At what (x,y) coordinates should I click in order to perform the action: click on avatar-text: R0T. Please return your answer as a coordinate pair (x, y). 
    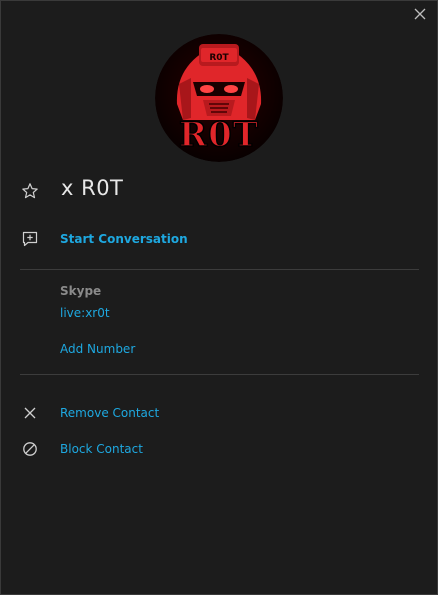
    Looking at the image, I should click on (219, 135).